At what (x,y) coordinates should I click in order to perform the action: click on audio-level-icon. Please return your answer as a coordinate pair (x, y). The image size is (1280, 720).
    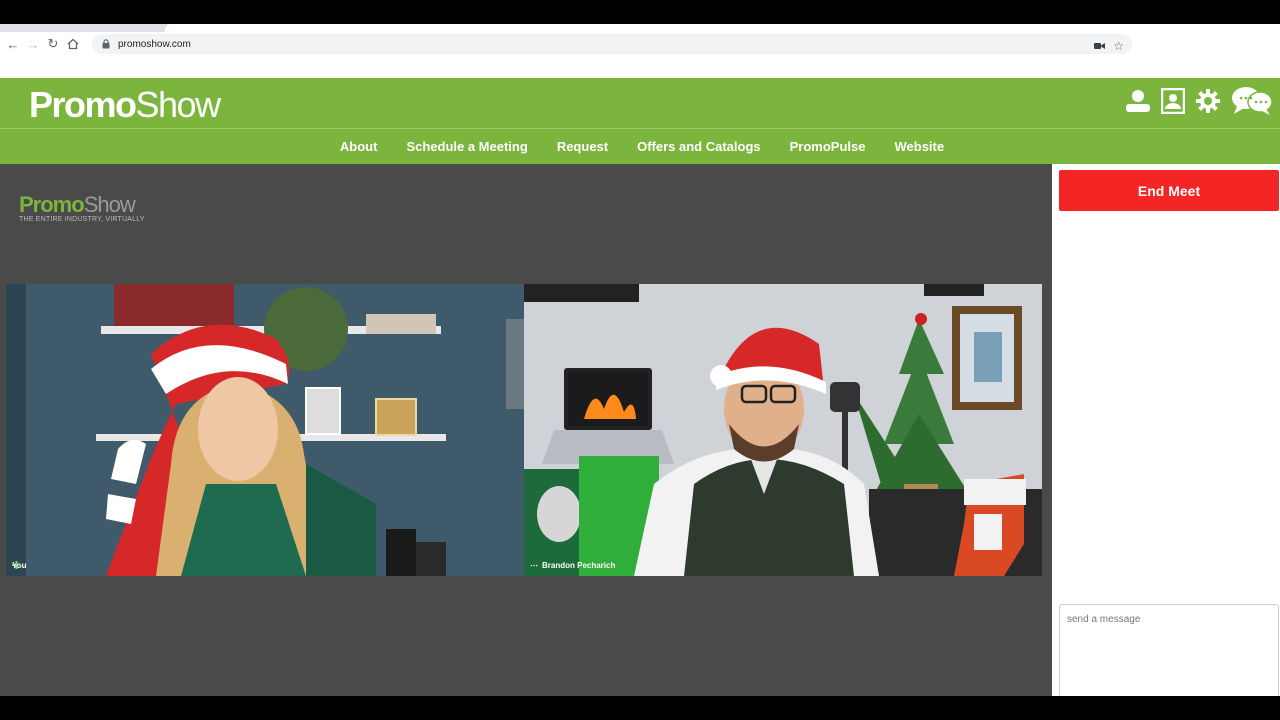
    Looking at the image, I should click on (16, 565).